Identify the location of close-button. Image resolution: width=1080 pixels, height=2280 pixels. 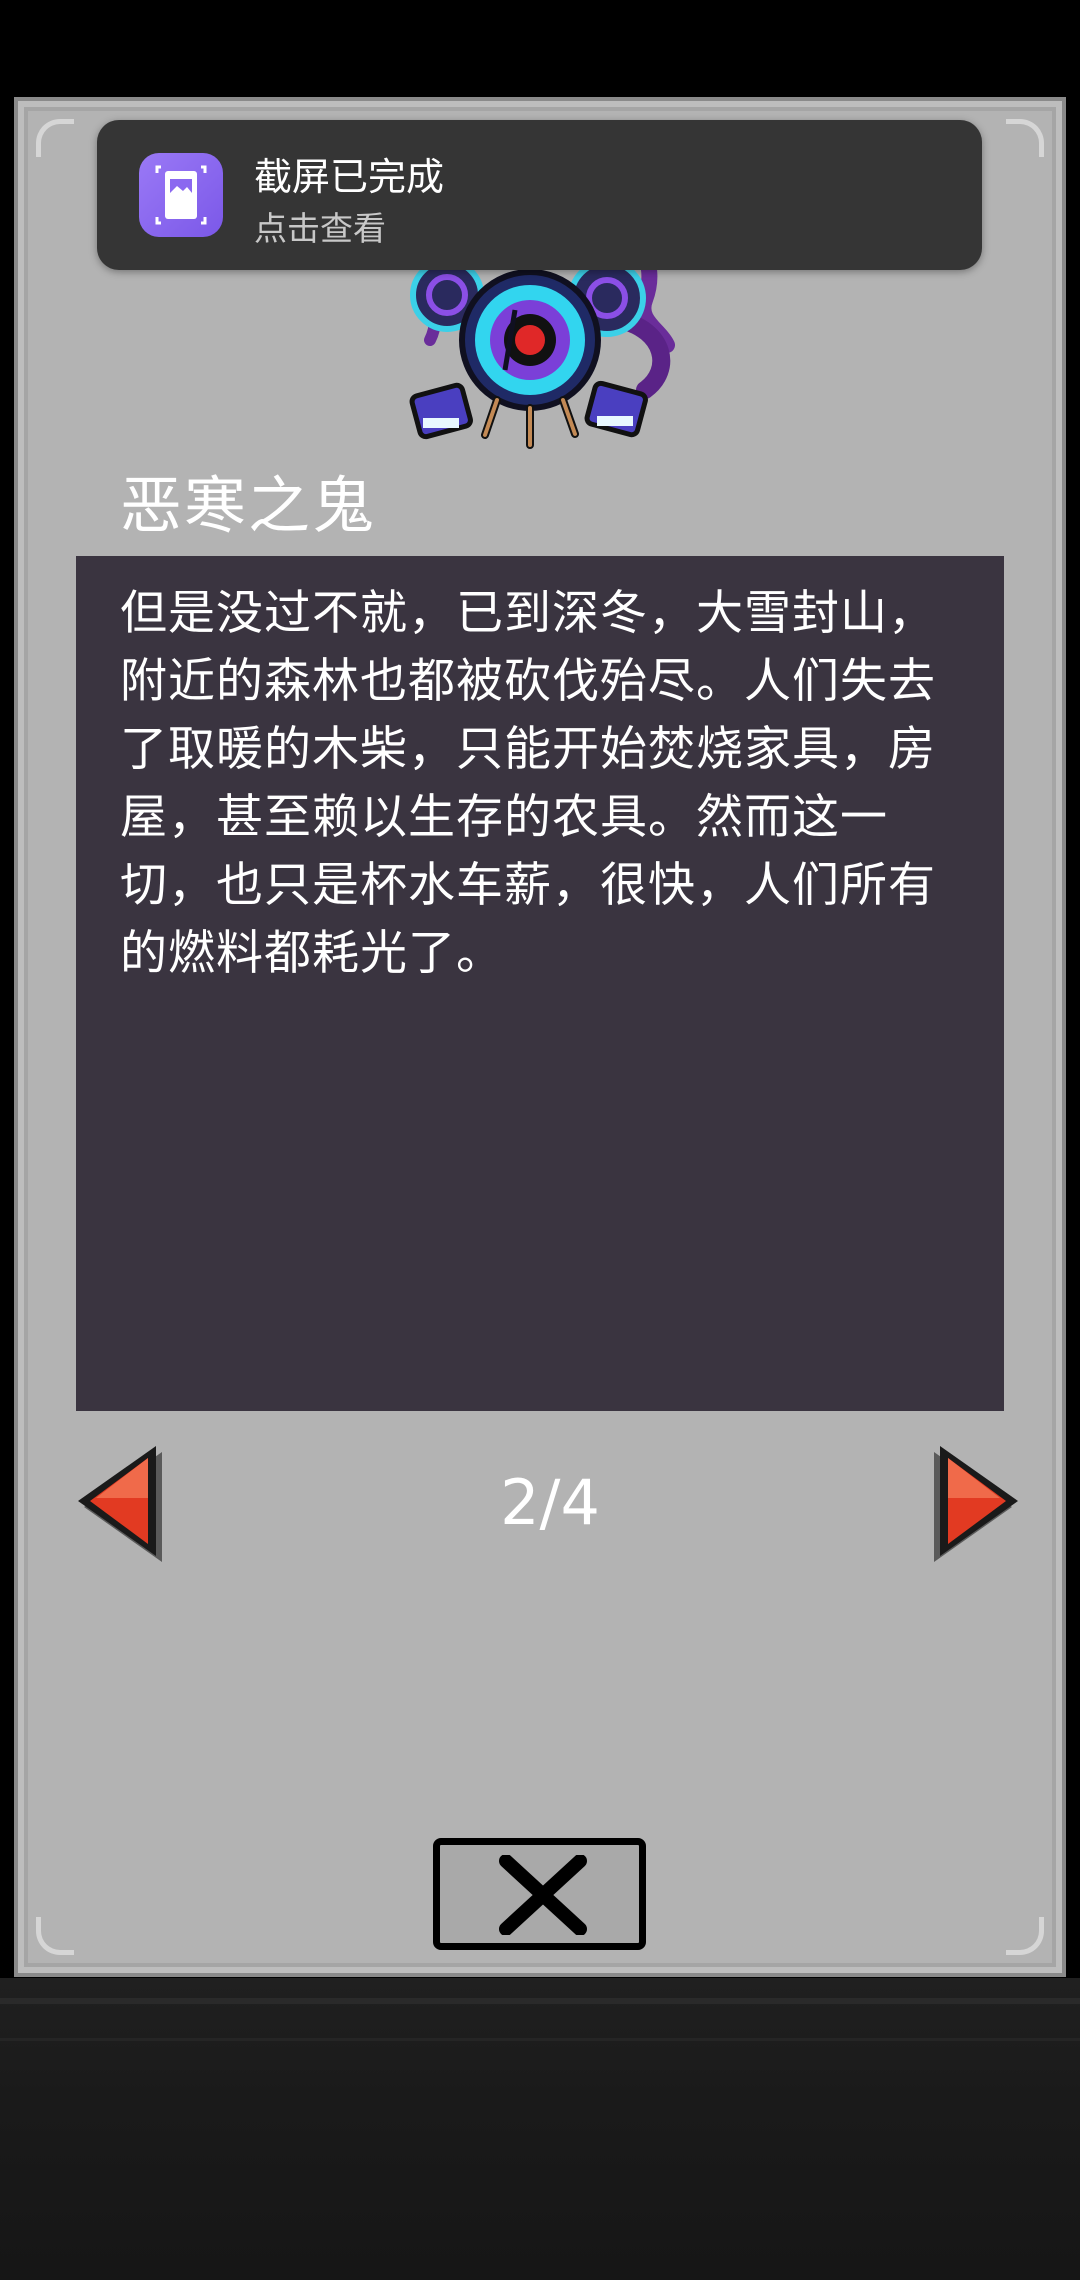
(539, 1894).